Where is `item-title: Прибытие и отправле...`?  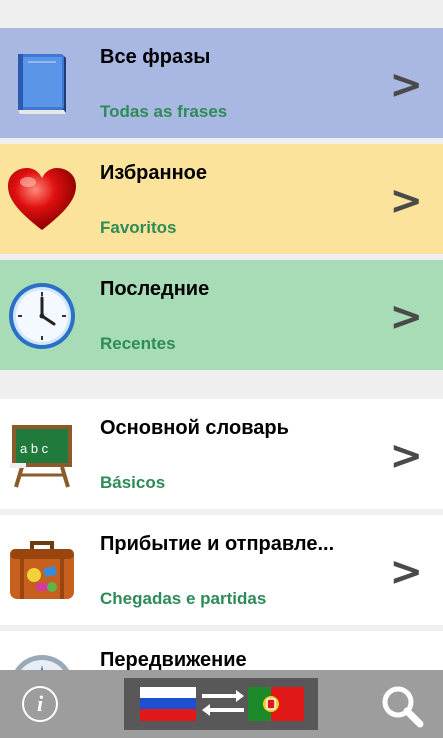
item-title: Прибытие и отправле... is located at coordinates (217, 544).